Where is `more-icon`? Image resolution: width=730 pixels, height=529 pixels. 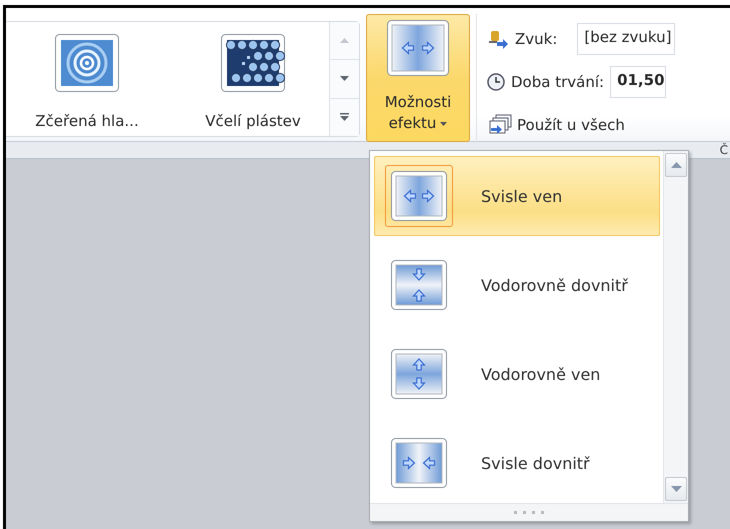 more-icon is located at coordinates (344, 117).